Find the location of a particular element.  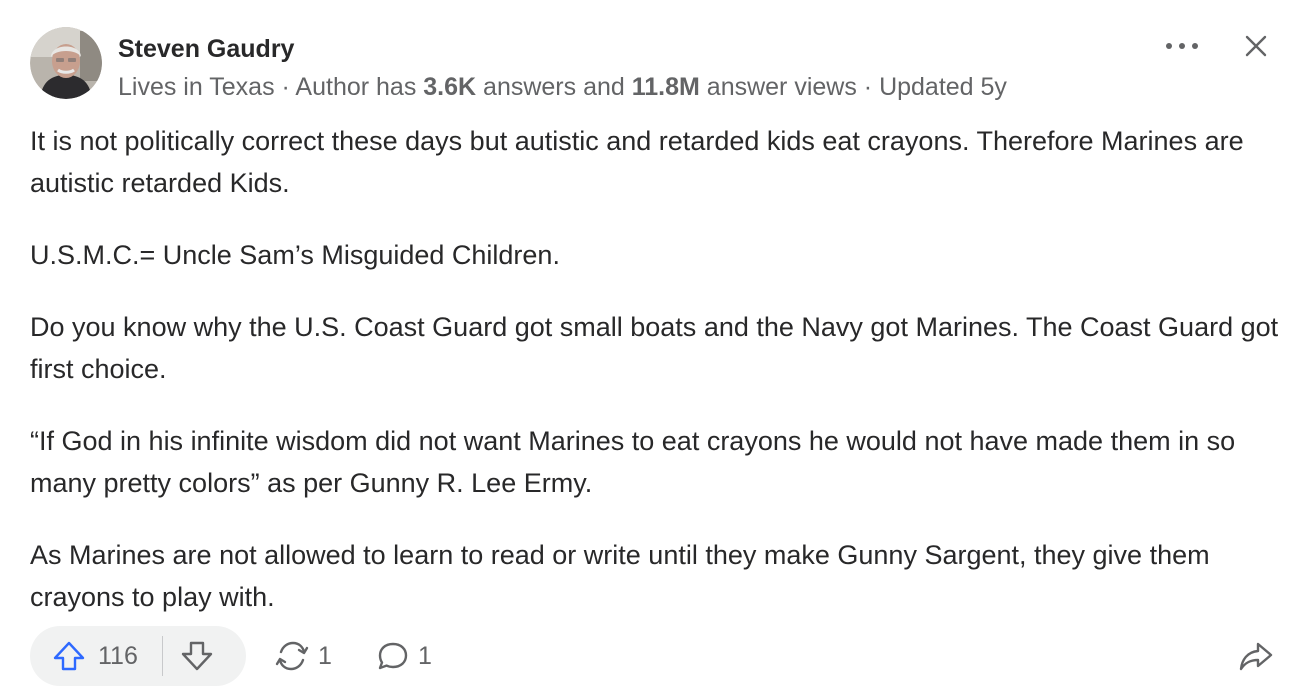

reshare-count: 1 is located at coordinates (325, 655).